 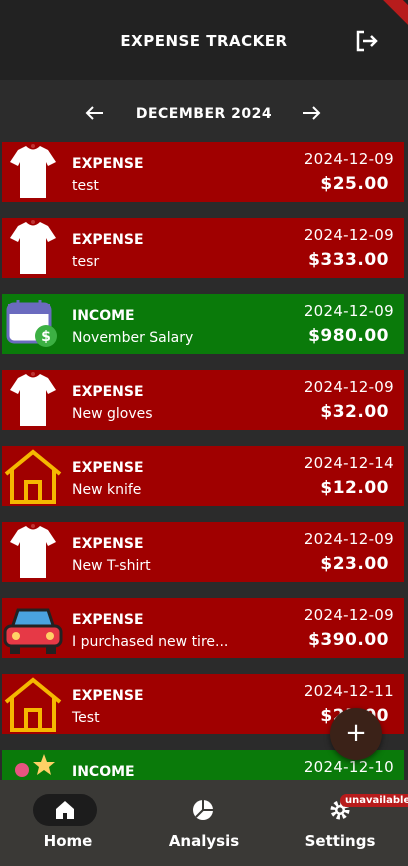 I want to click on transaction-description: test, so click(x=85, y=186).